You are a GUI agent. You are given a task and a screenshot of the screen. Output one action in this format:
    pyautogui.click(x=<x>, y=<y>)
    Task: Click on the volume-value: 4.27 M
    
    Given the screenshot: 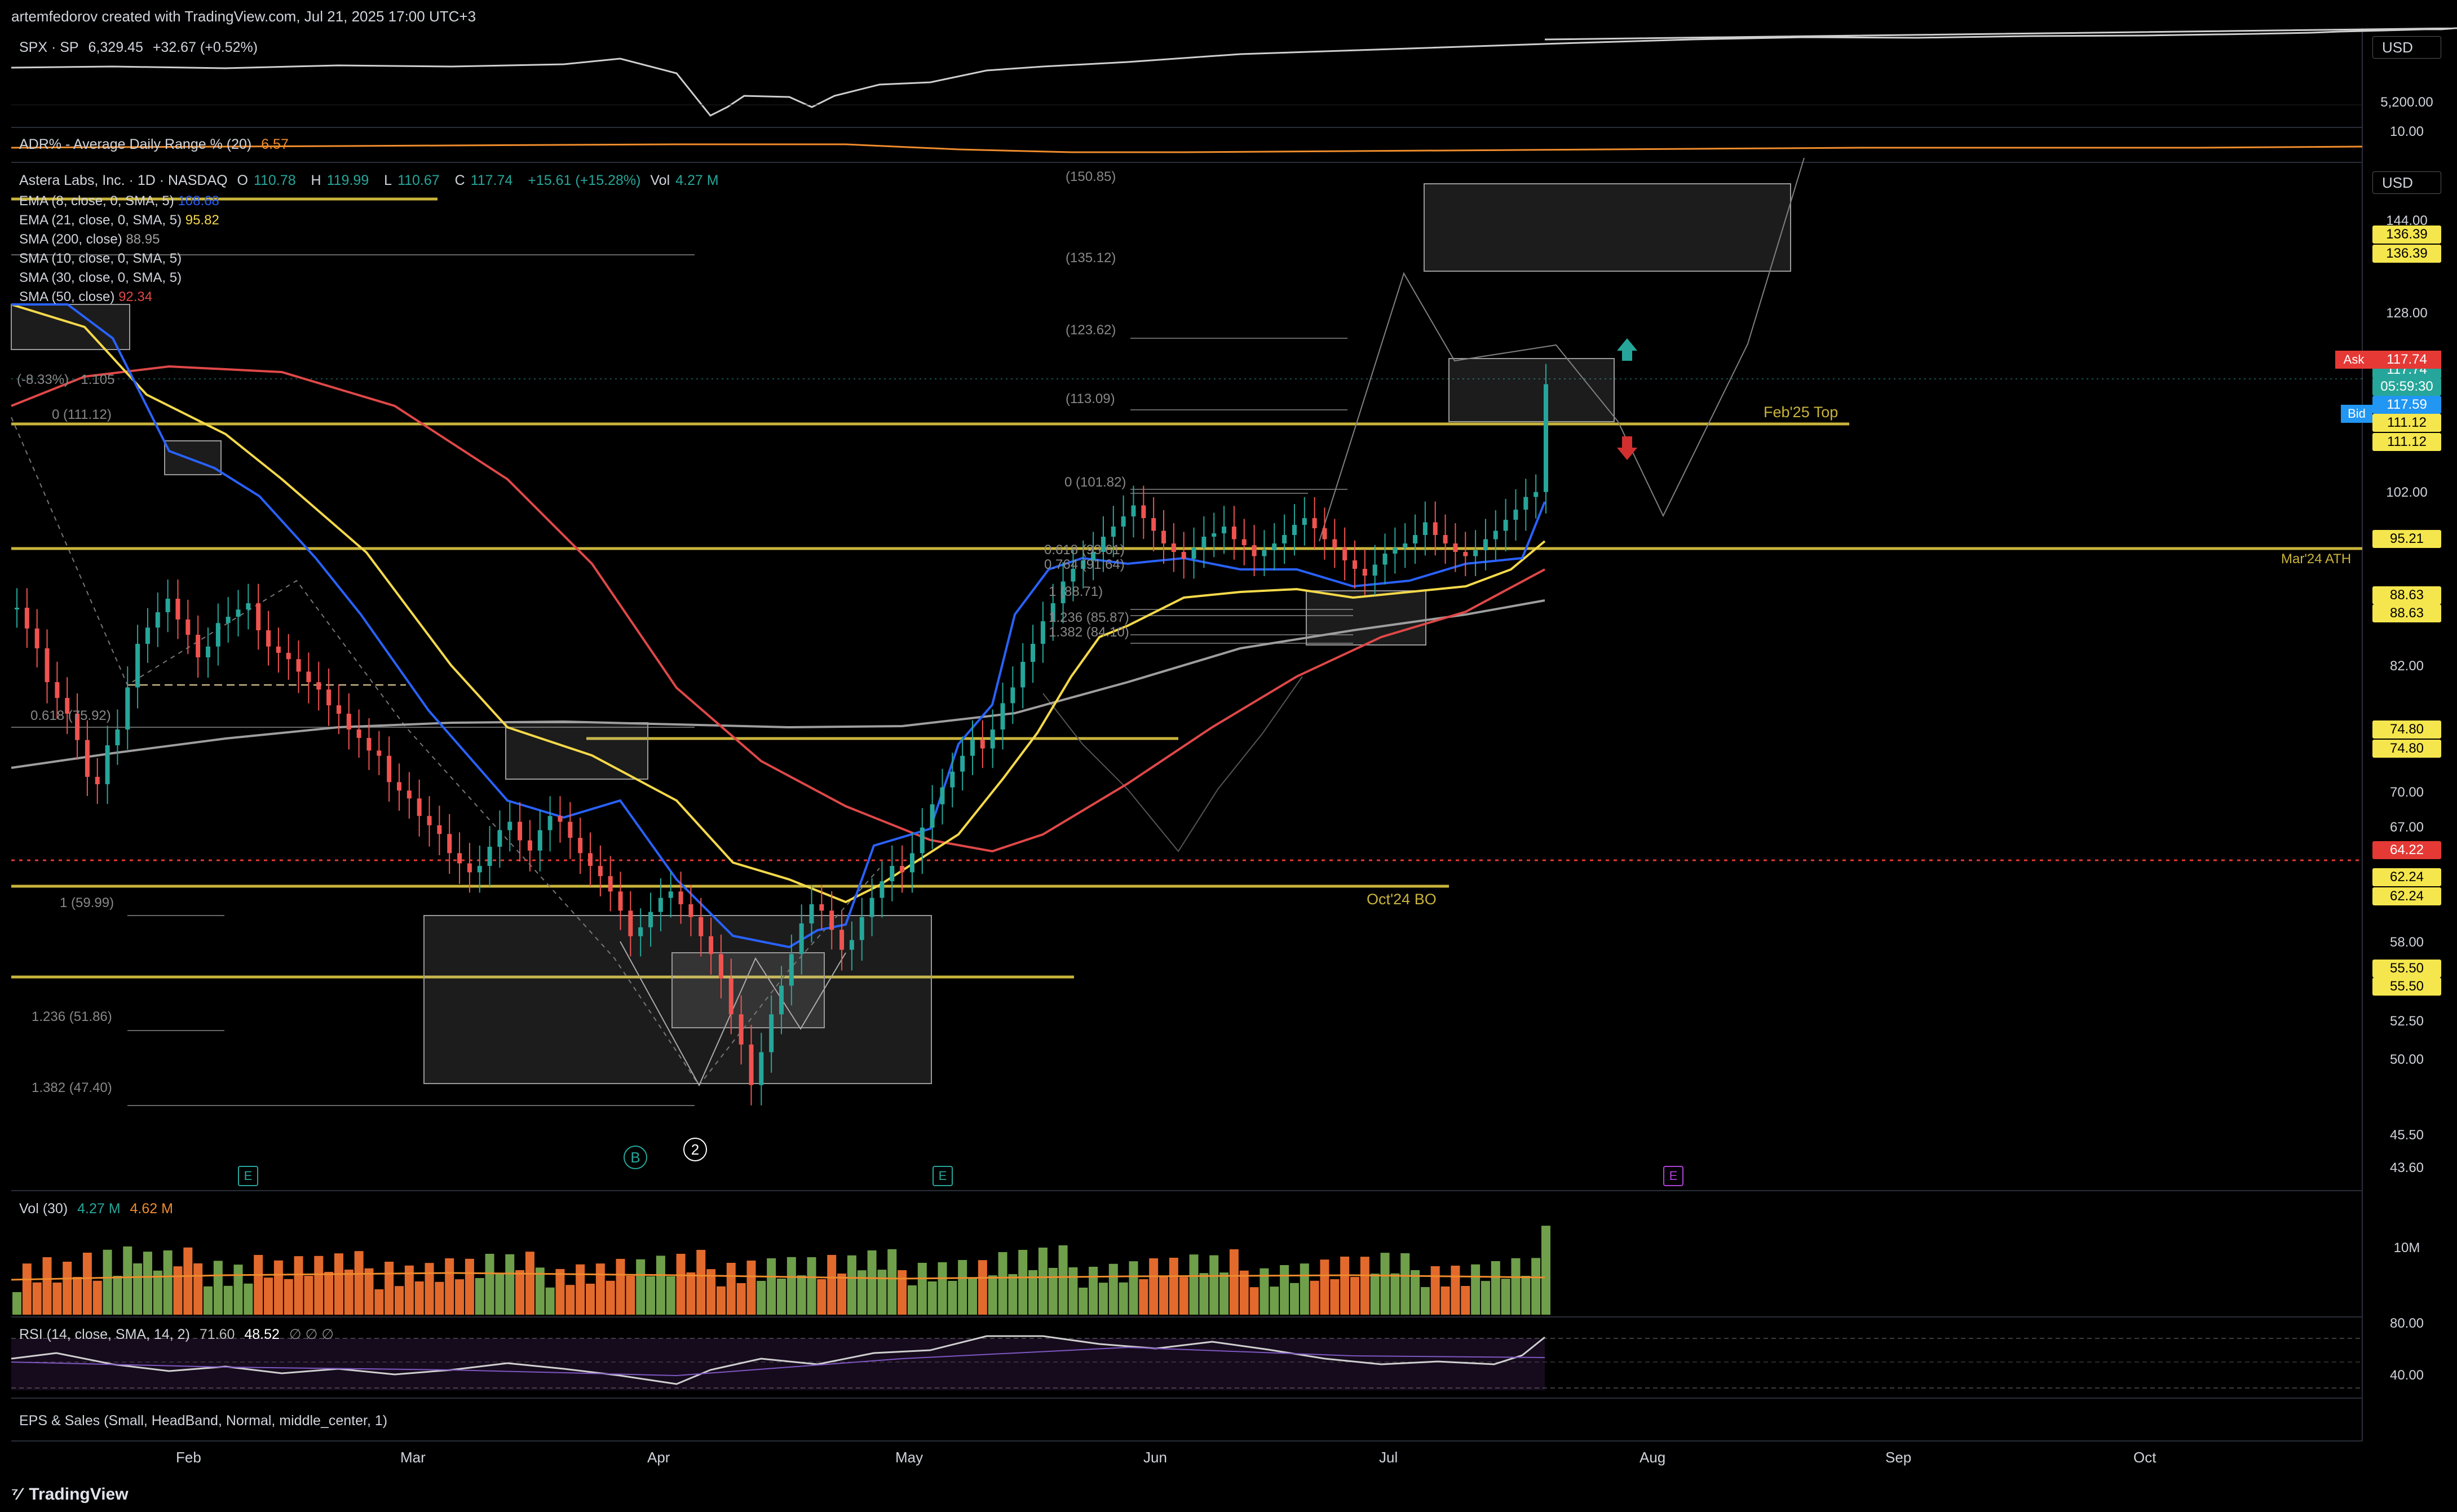 What is the action you would take?
    pyautogui.click(x=99, y=1209)
    